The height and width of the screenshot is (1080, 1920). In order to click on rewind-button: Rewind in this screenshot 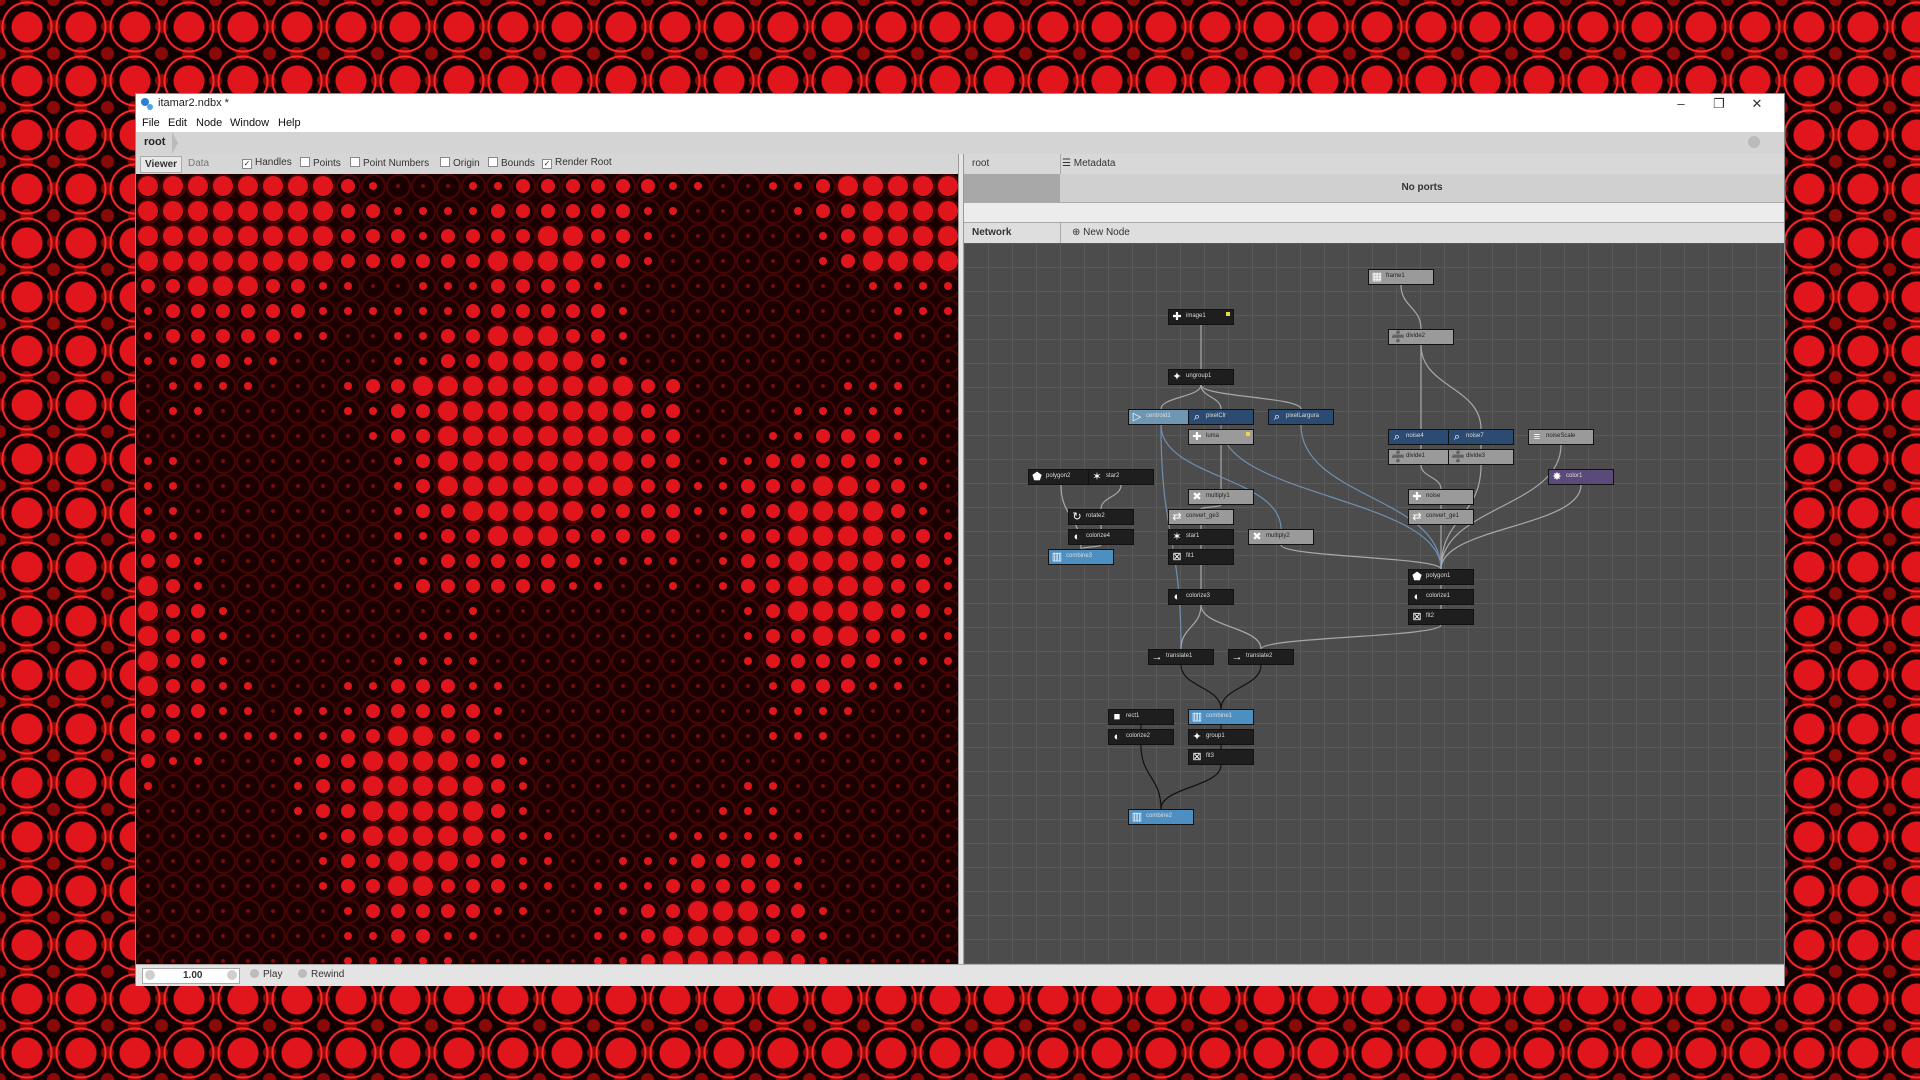, I will do `click(321, 974)`.